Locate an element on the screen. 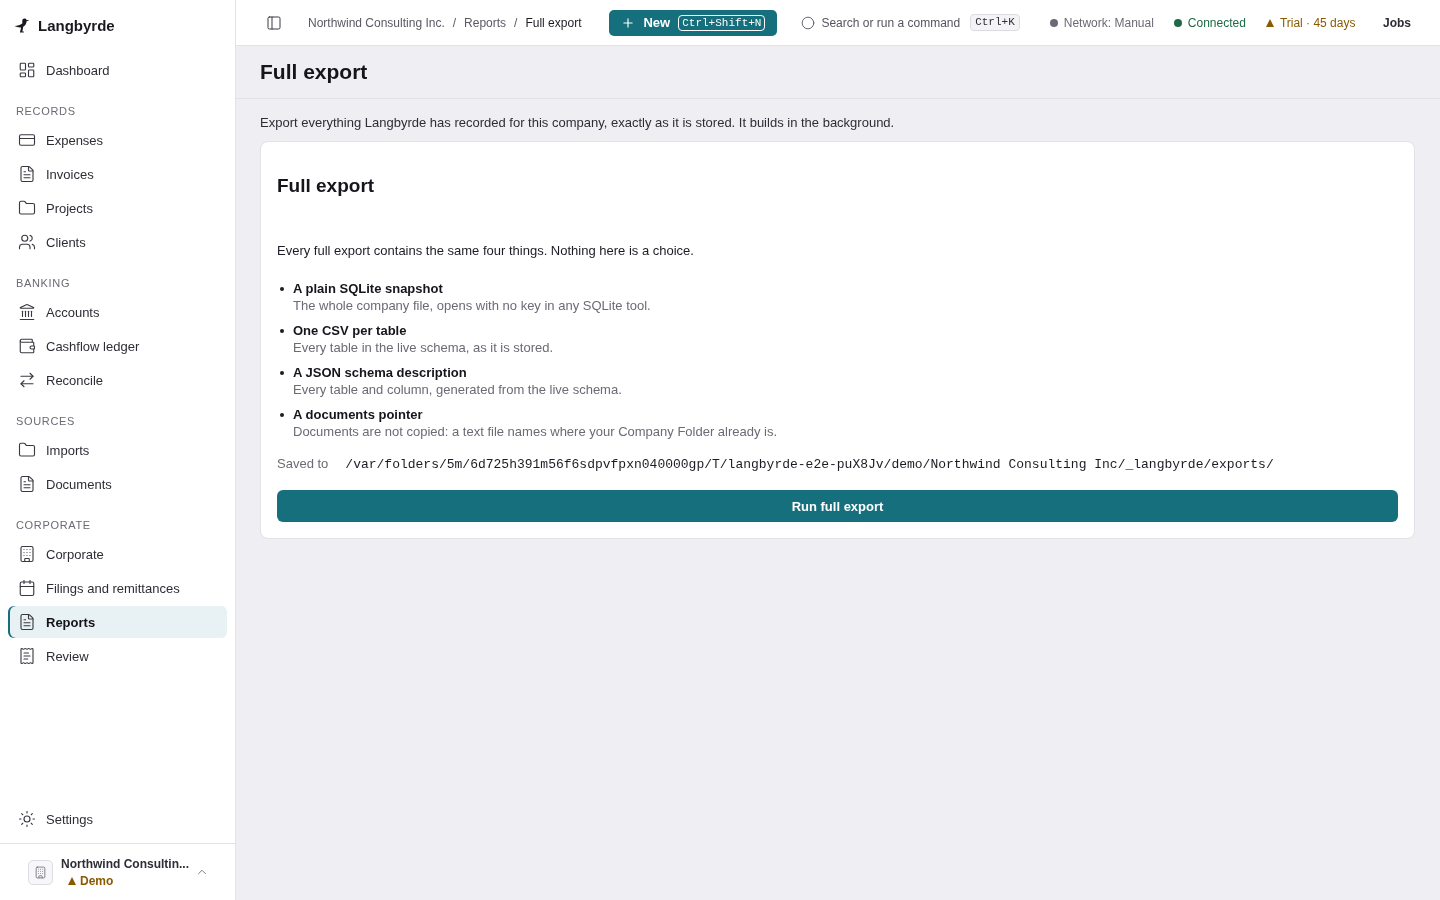 Image resolution: width=1440 pixels, height=900 pixels. breadcrumb-link: Reports is located at coordinates (485, 22).